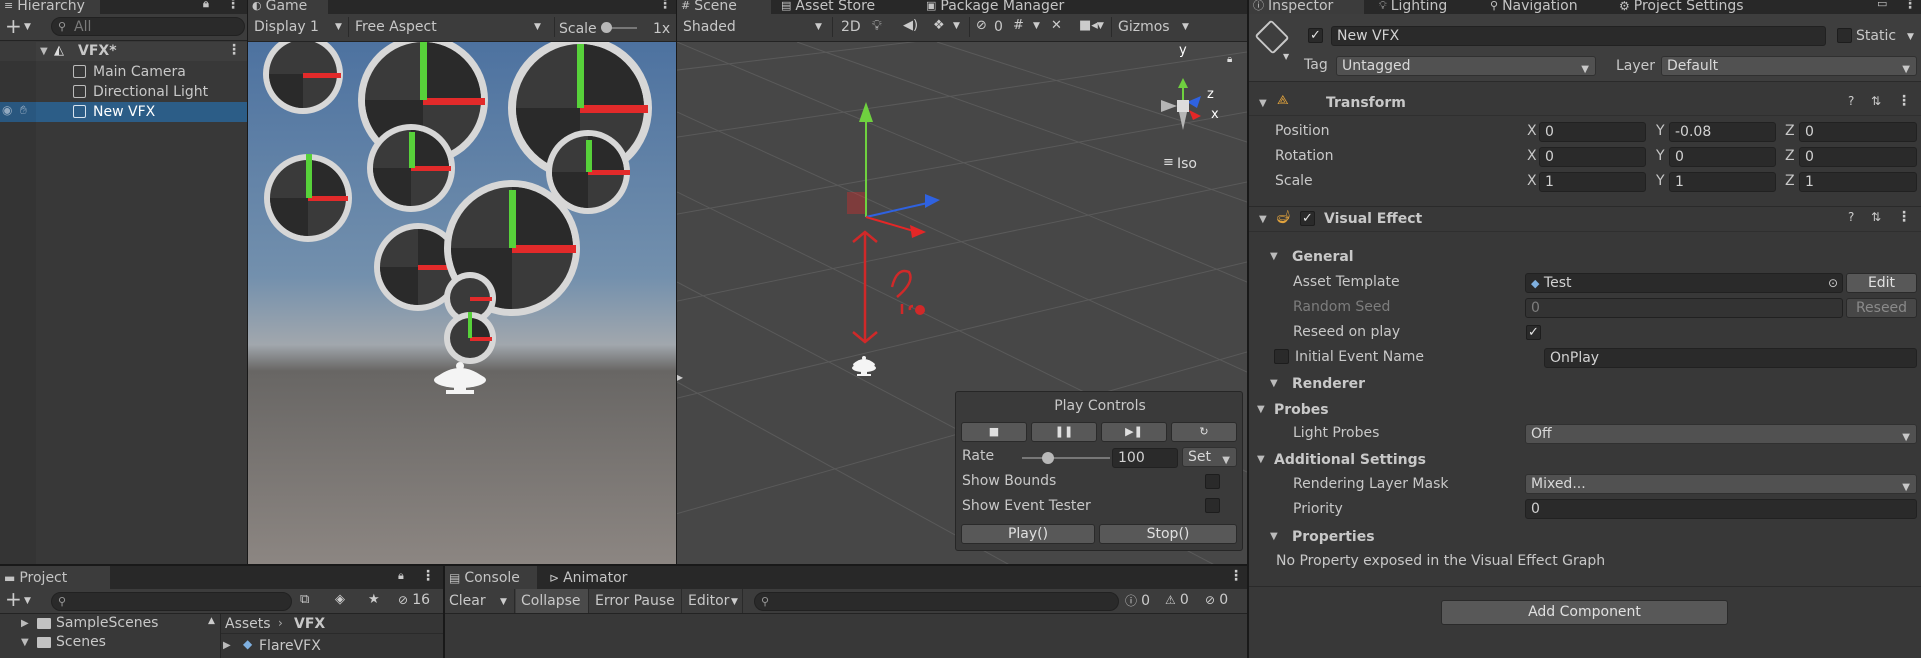 The image size is (1921, 658). Describe the element at coordinates (1858, 182) in the screenshot. I see `scale-z-input: 1` at that location.